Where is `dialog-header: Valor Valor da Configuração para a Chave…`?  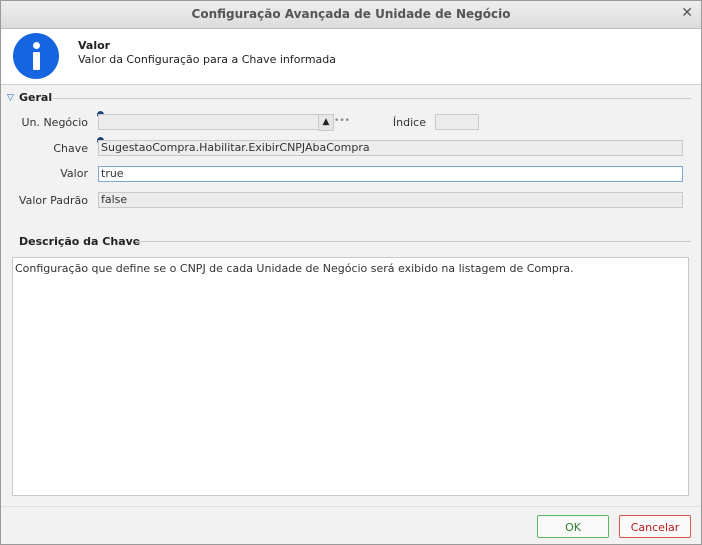 dialog-header: Valor Valor da Configuração para a Chave… is located at coordinates (351, 57).